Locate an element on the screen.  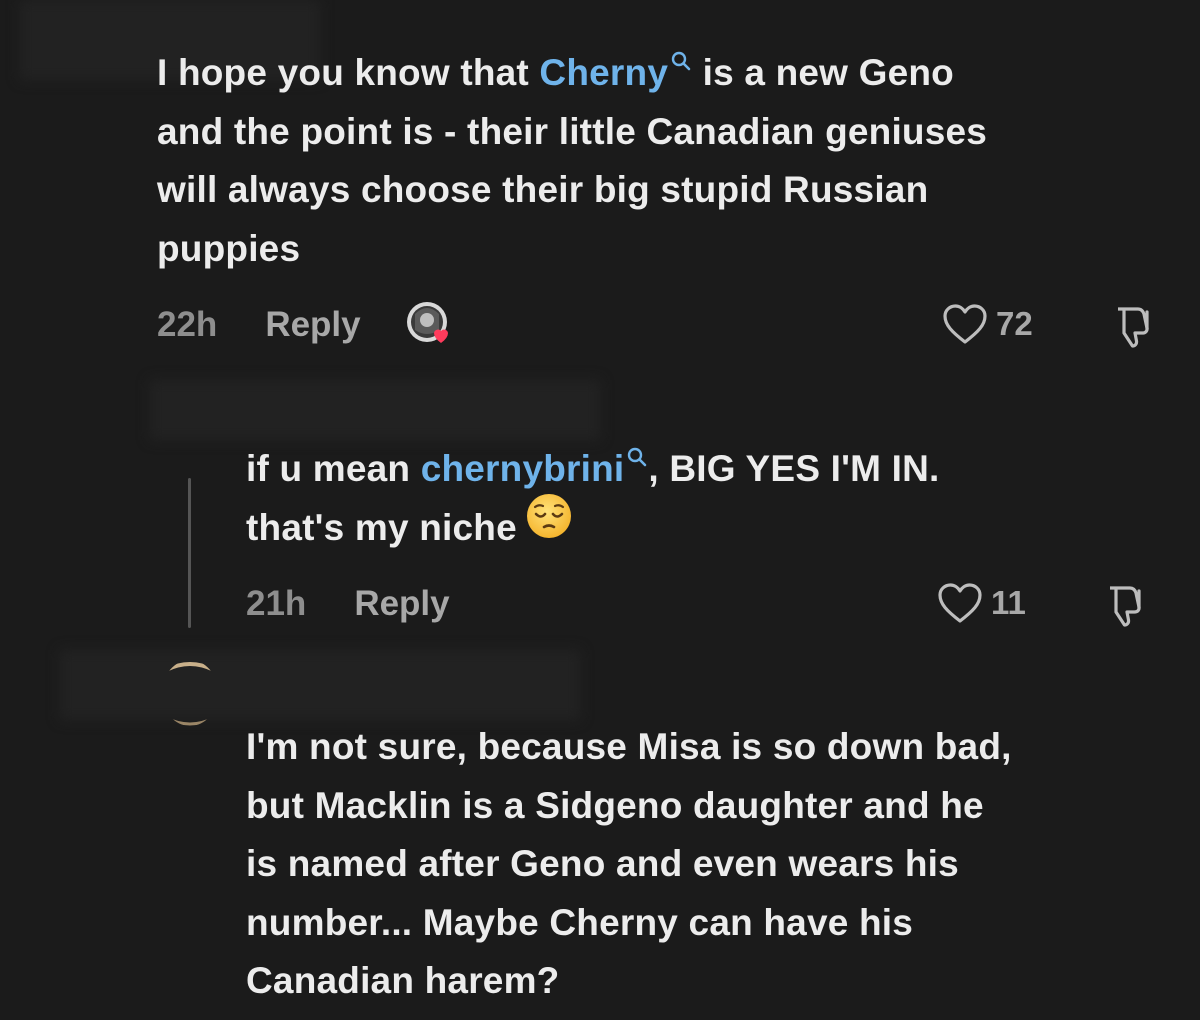
comment-2-likes: 11 is located at coordinates (981, 603).